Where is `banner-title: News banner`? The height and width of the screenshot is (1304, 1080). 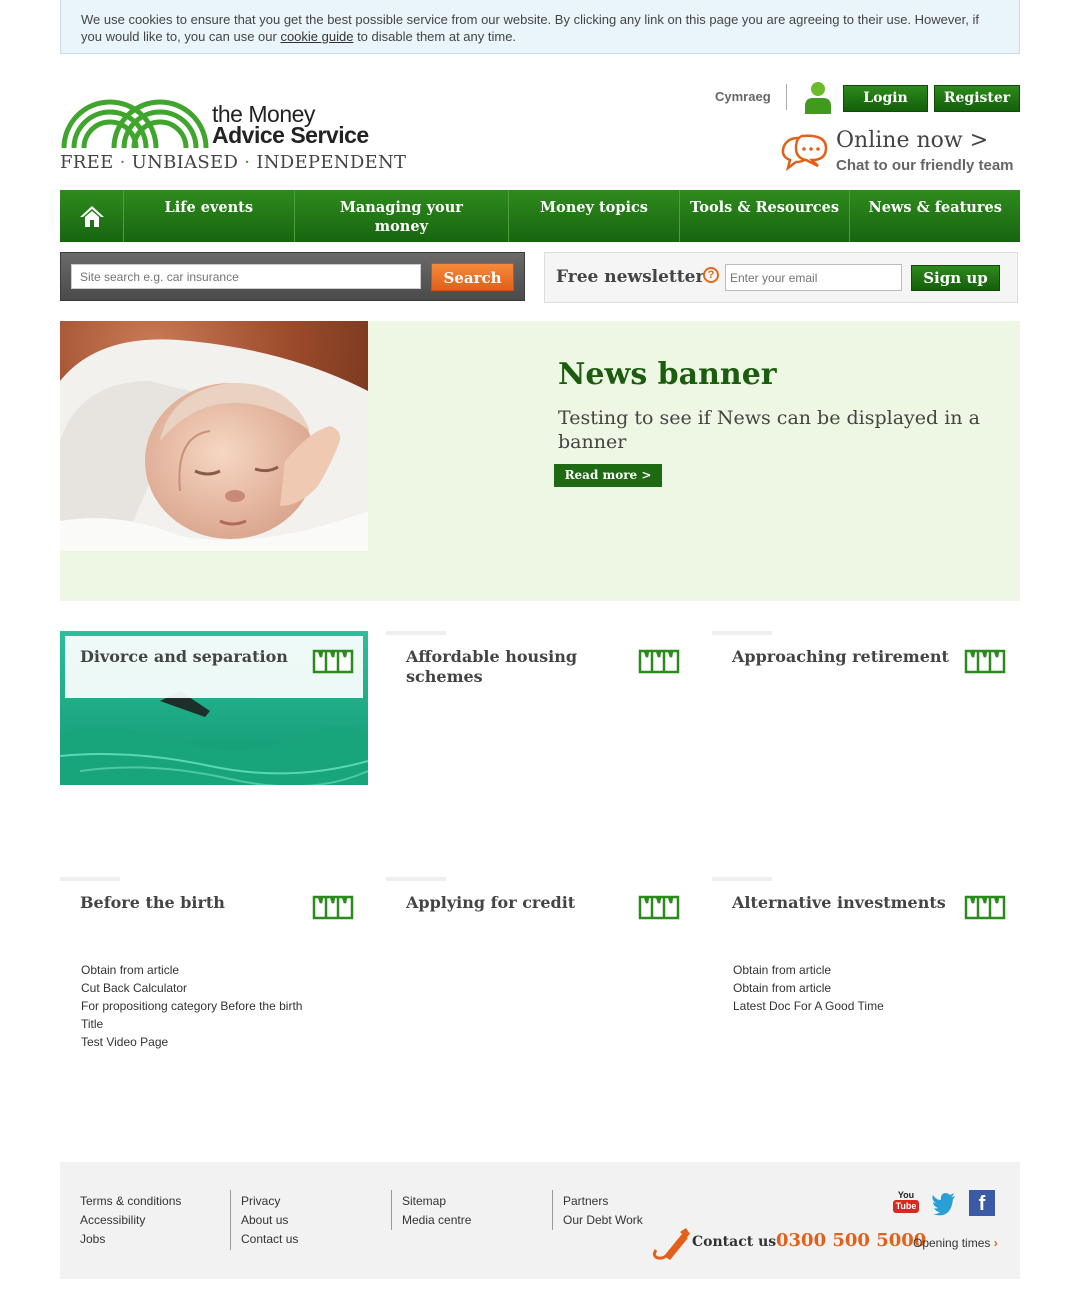 banner-title: News banner is located at coordinates (667, 374).